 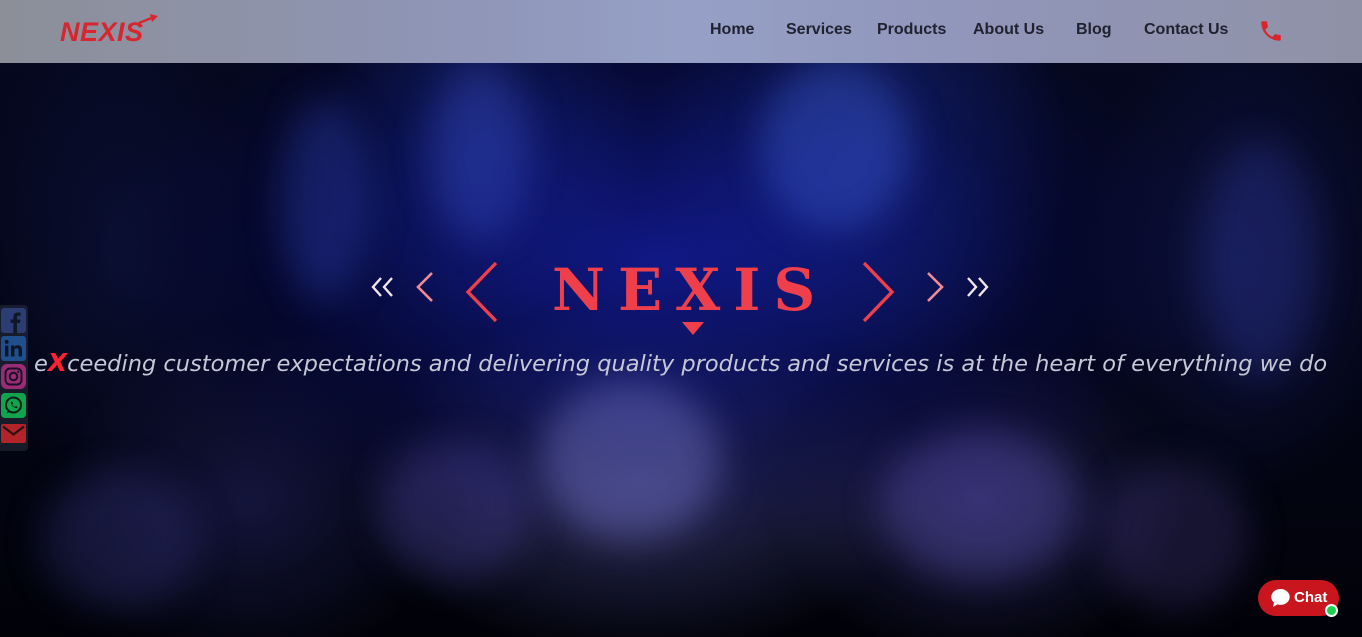 I want to click on tagline-prefix: e, so click(x=41, y=364).